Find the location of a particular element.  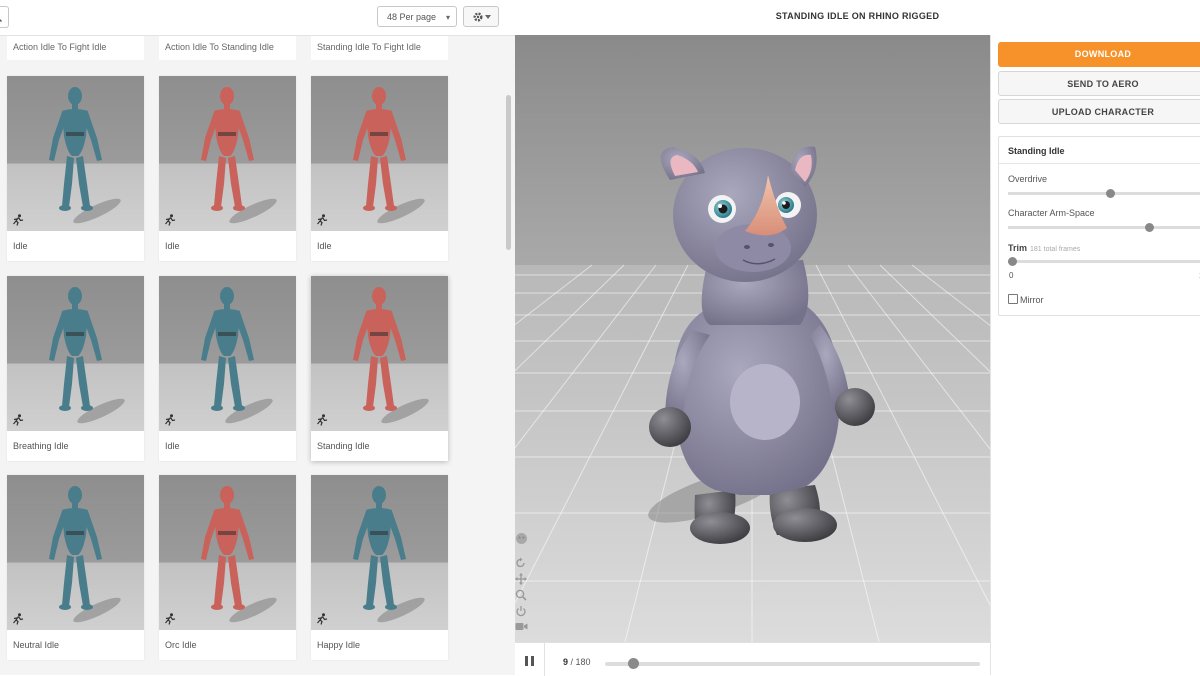

playback-bar: 9 / 180 is located at coordinates (752, 659).